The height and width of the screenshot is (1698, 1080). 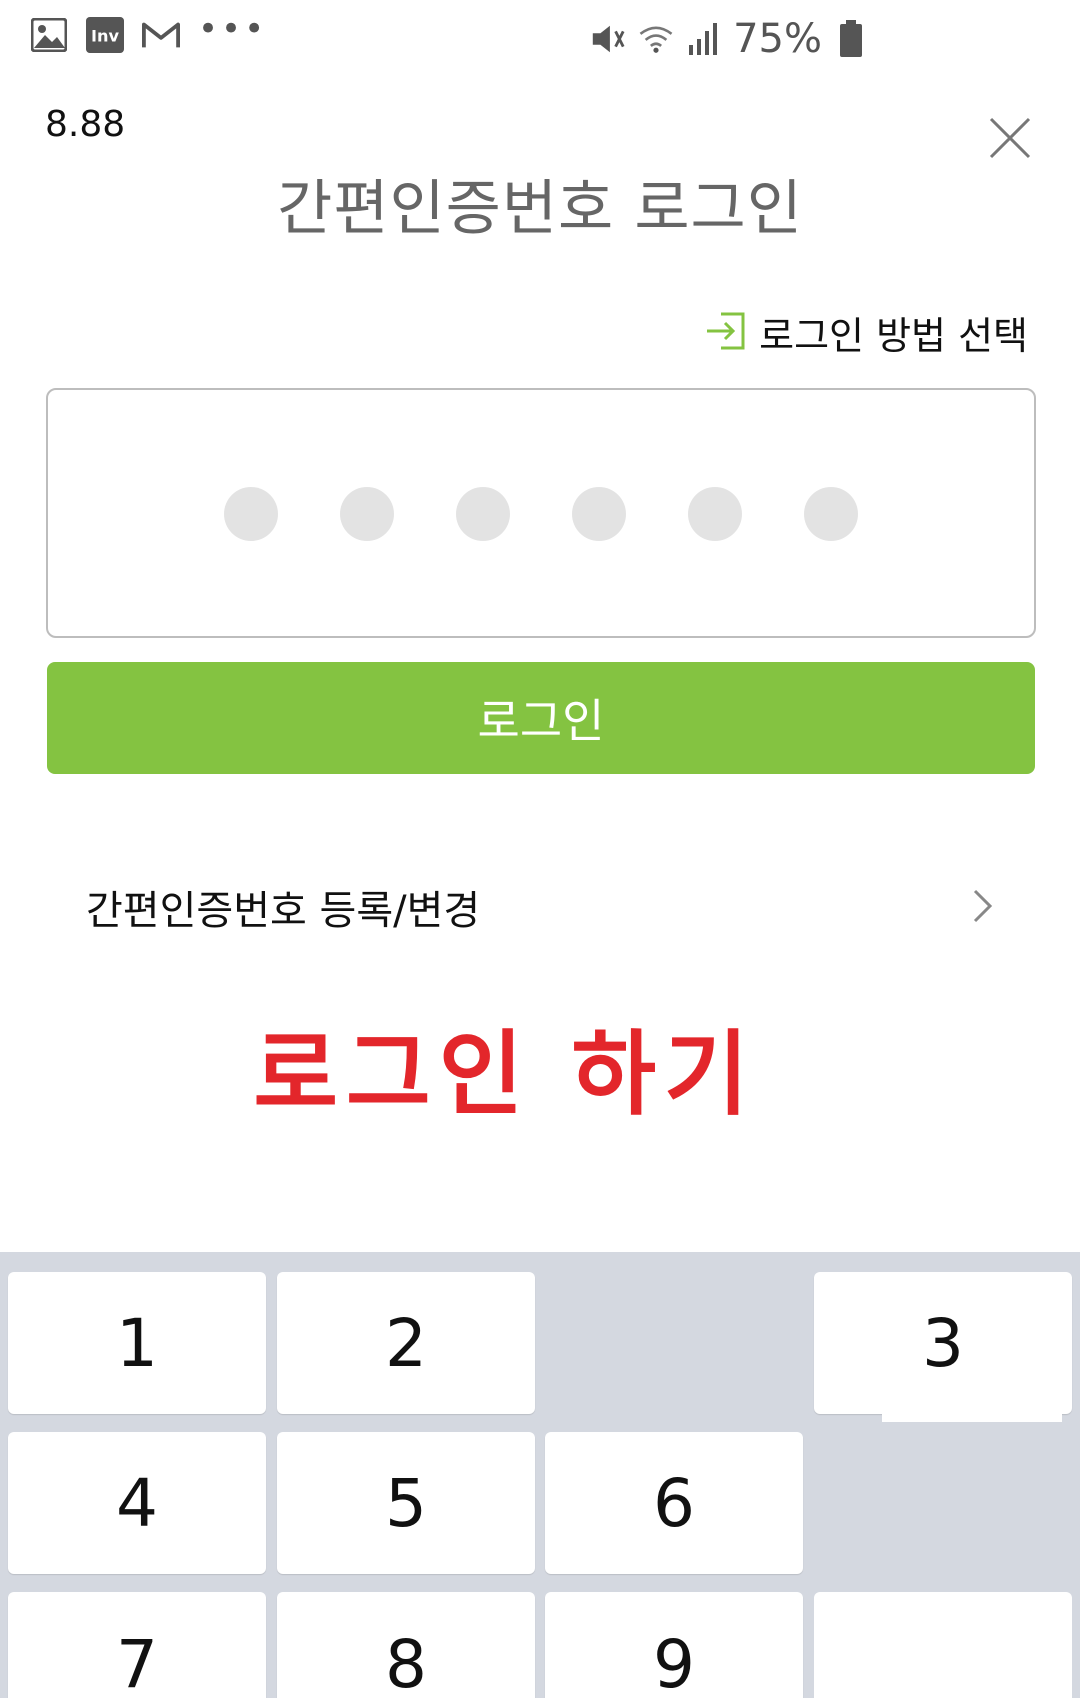 What do you see at coordinates (943, 1645) in the screenshot?
I see `key-partial` at bounding box center [943, 1645].